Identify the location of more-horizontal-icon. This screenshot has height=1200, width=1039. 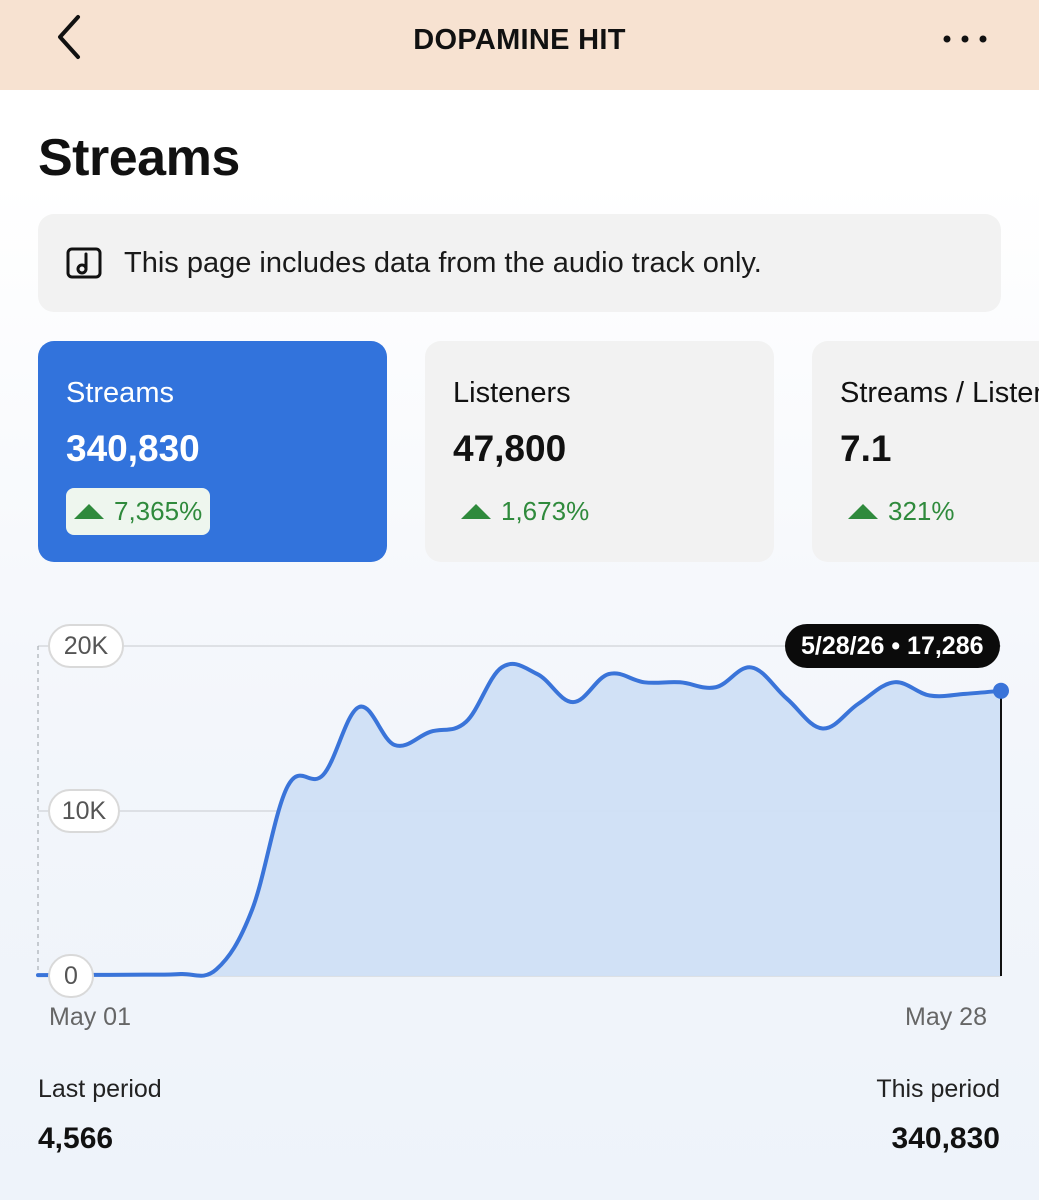
(965, 39).